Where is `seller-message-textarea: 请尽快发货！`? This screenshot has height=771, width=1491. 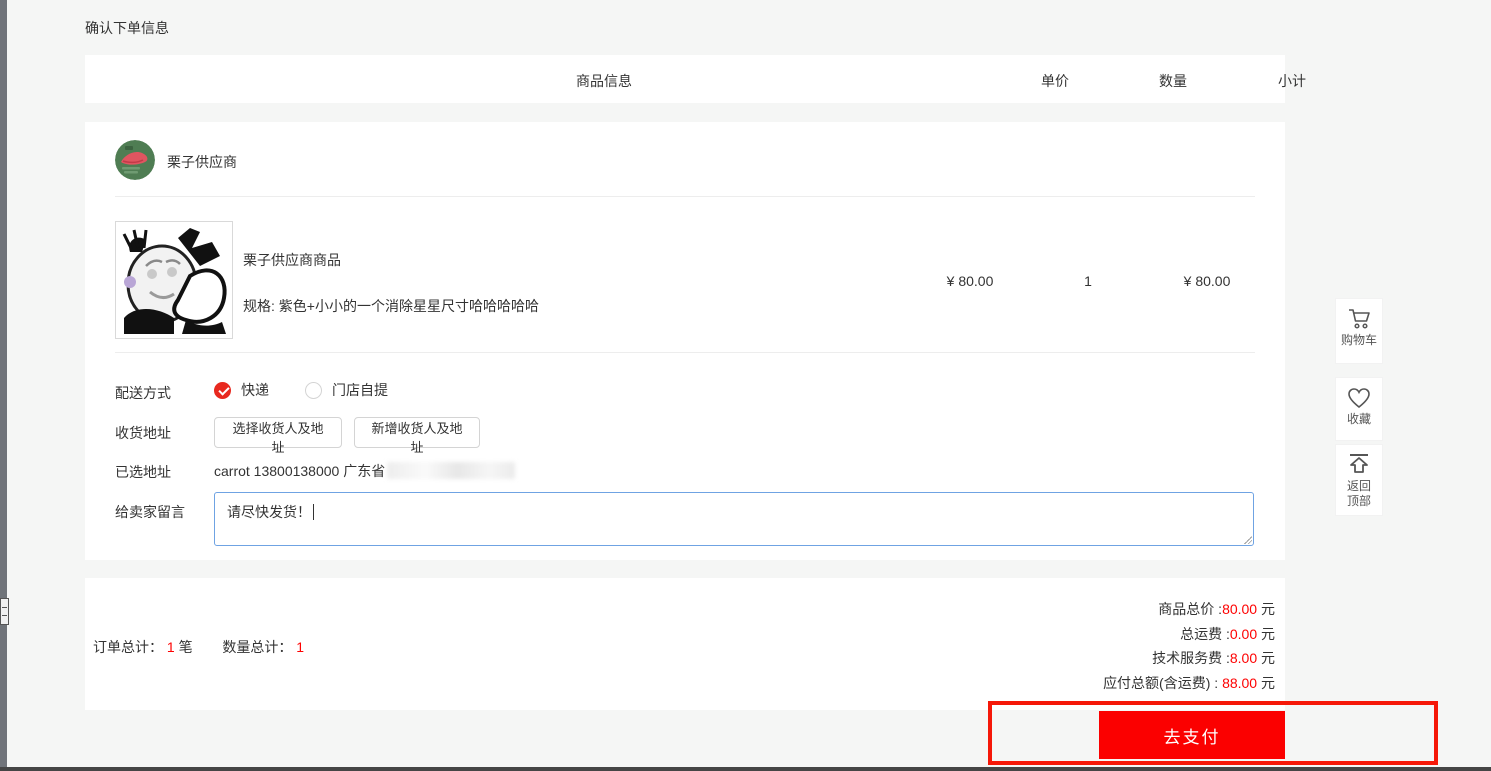
seller-message-textarea: 请尽快发货！ is located at coordinates (734, 519).